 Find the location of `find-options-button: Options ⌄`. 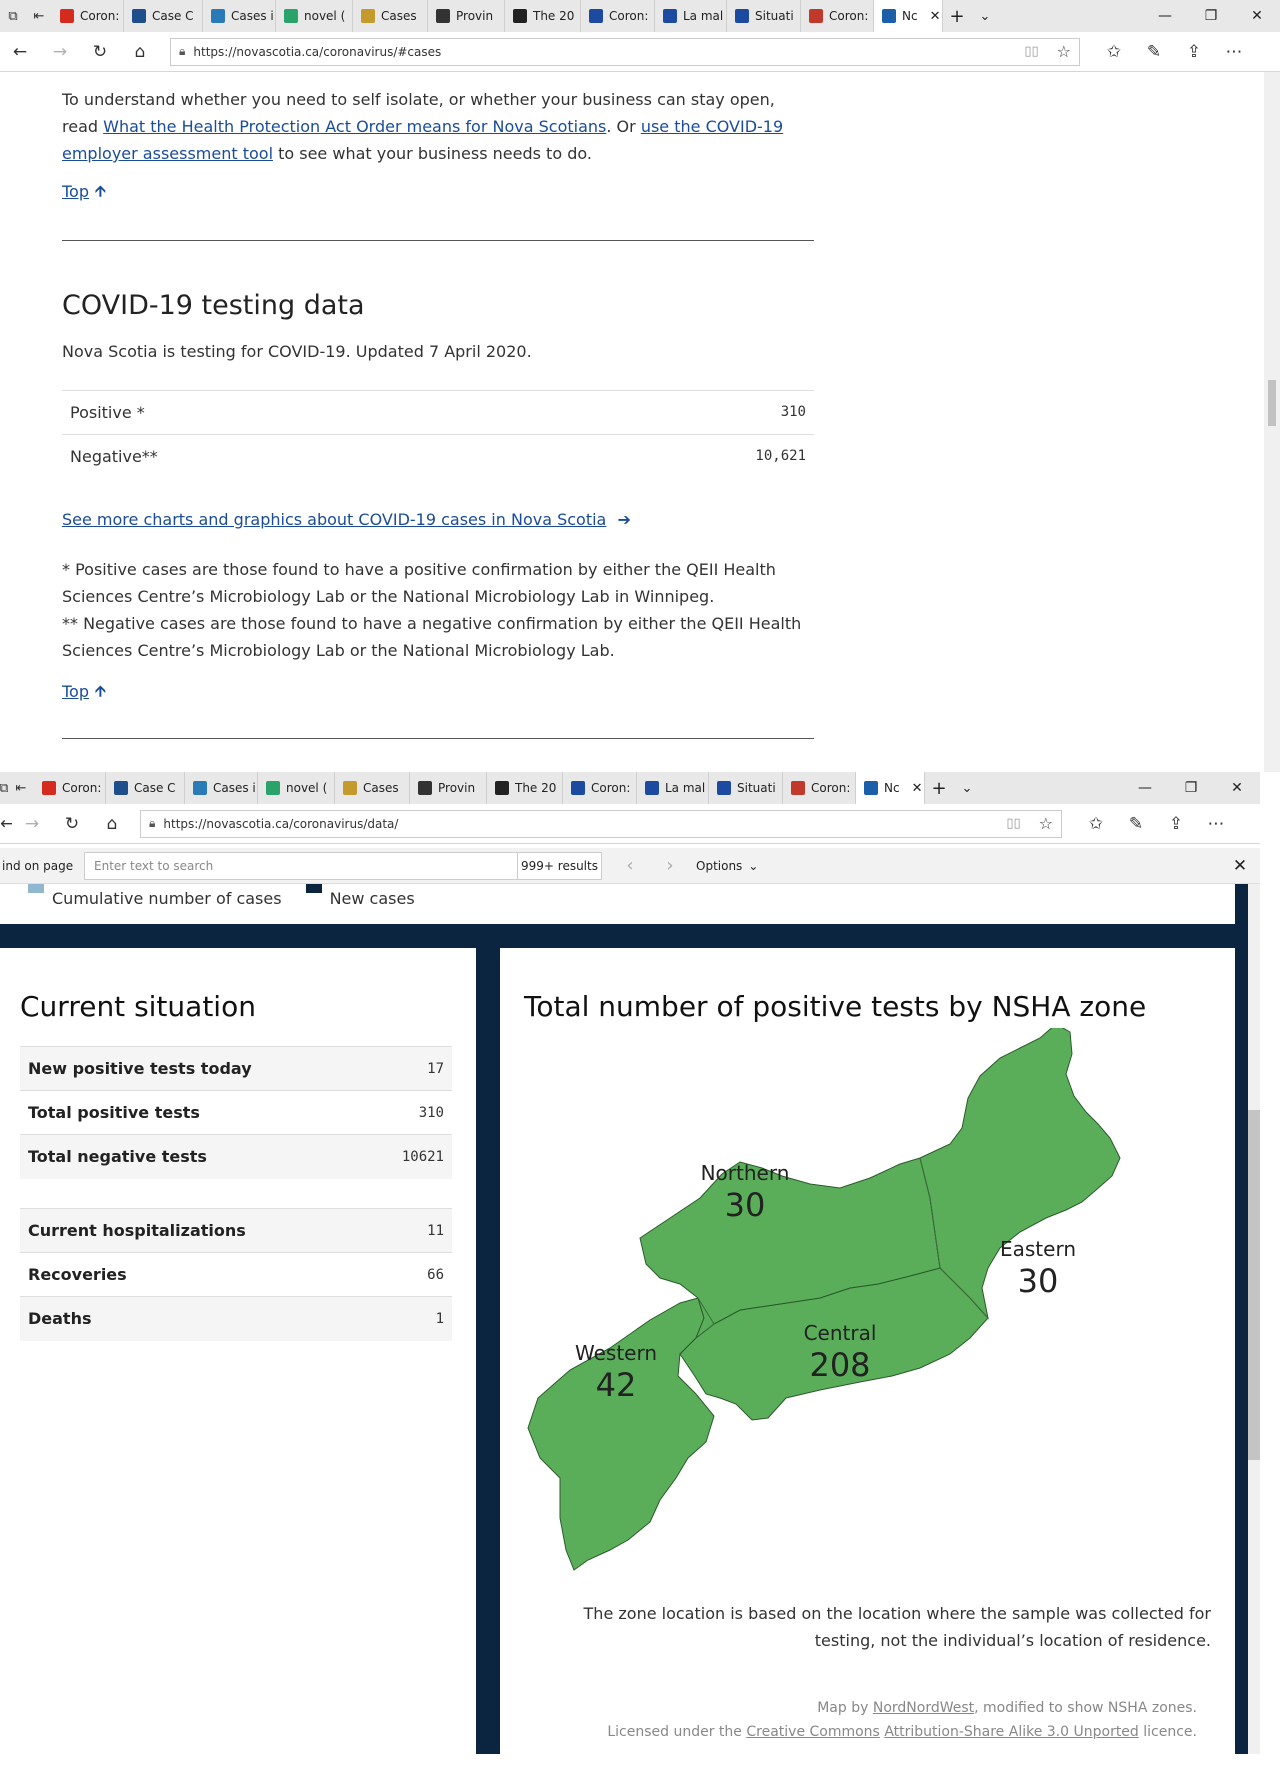

find-options-button: Options ⌄ is located at coordinates (727, 866).